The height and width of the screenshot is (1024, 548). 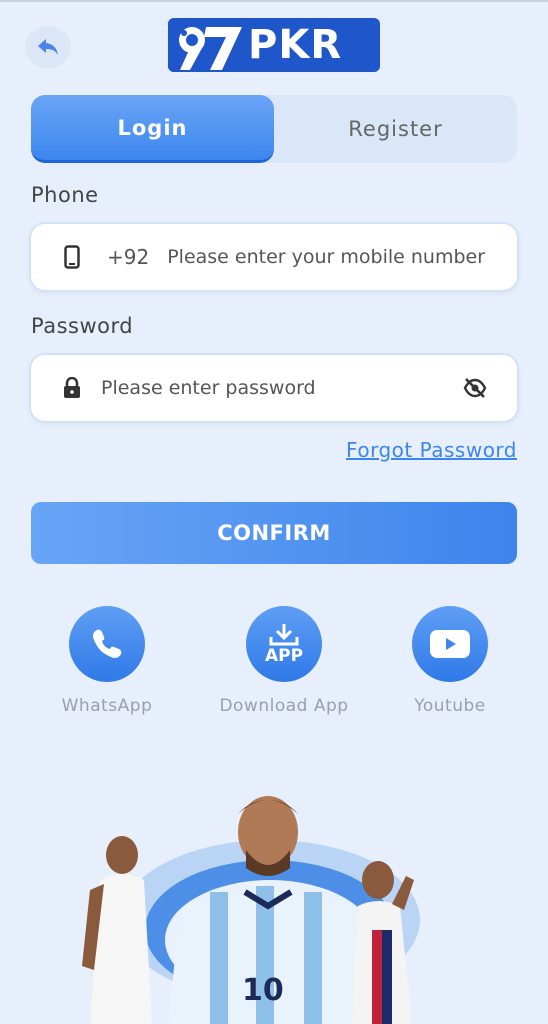 What do you see at coordinates (475, 388) in the screenshot?
I see `hide-password-icon` at bounding box center [475, 388].